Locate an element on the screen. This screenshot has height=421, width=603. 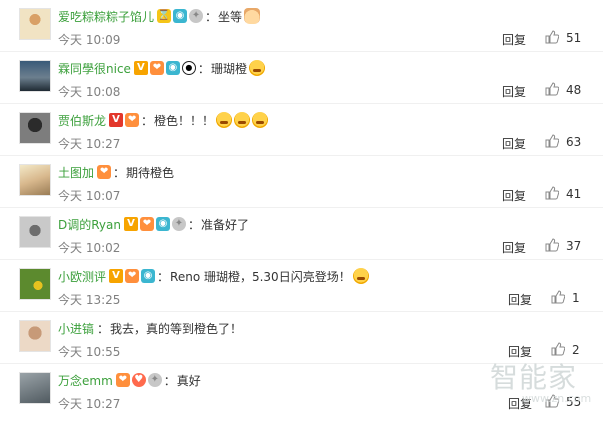
blush-emoji is located at coordinates (360, 276).